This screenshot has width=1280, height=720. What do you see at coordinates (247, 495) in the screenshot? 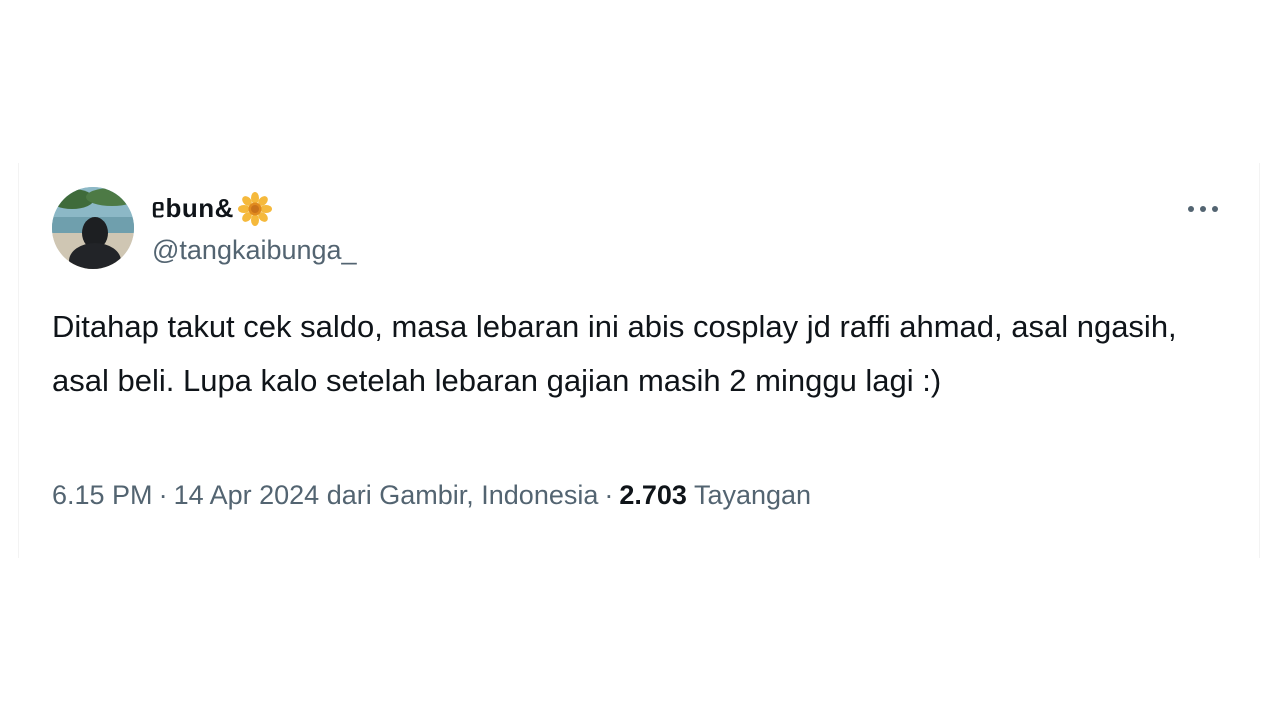
I see `tweet-date: 14 Apr 2024` at bounding box center [247, 495].